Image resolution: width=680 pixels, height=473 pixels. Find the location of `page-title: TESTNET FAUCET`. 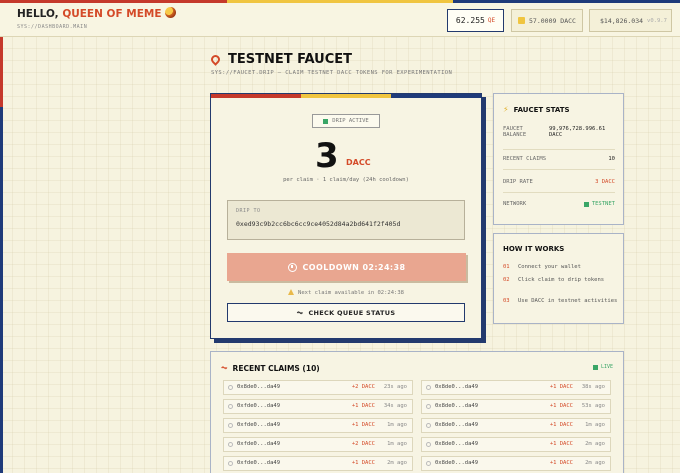

page-title: TESTNET FAUCET is located at coordinates (280, 59).